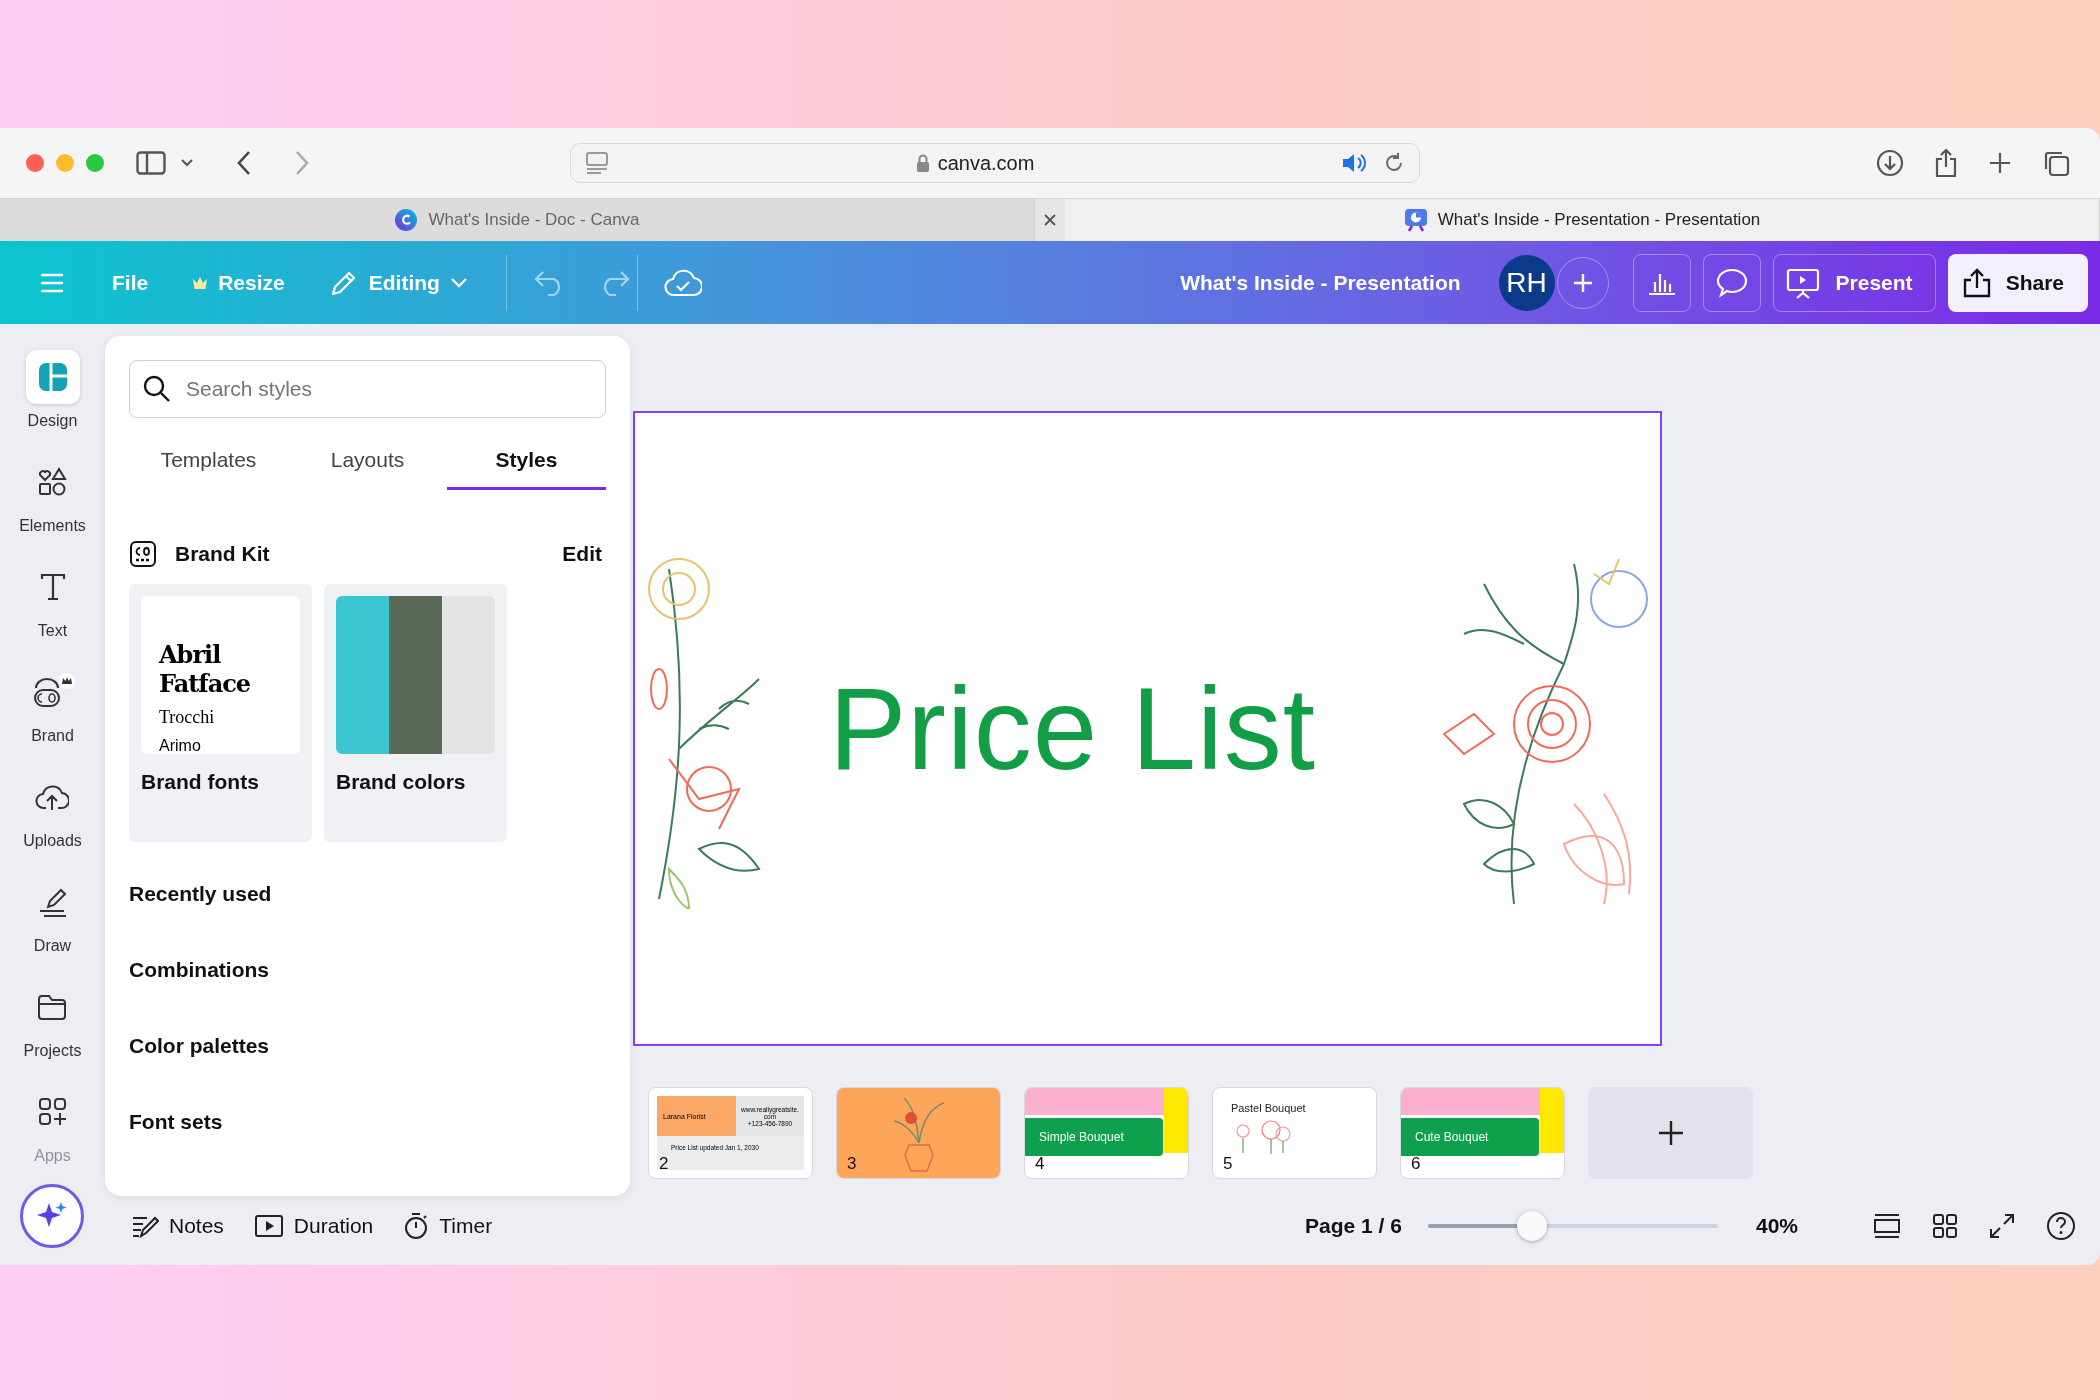 This screenshot has width=2100, height=1400. Describe the element at coordinates (151, 163) in the screenshot. I see `sidebar-icon` at that location.